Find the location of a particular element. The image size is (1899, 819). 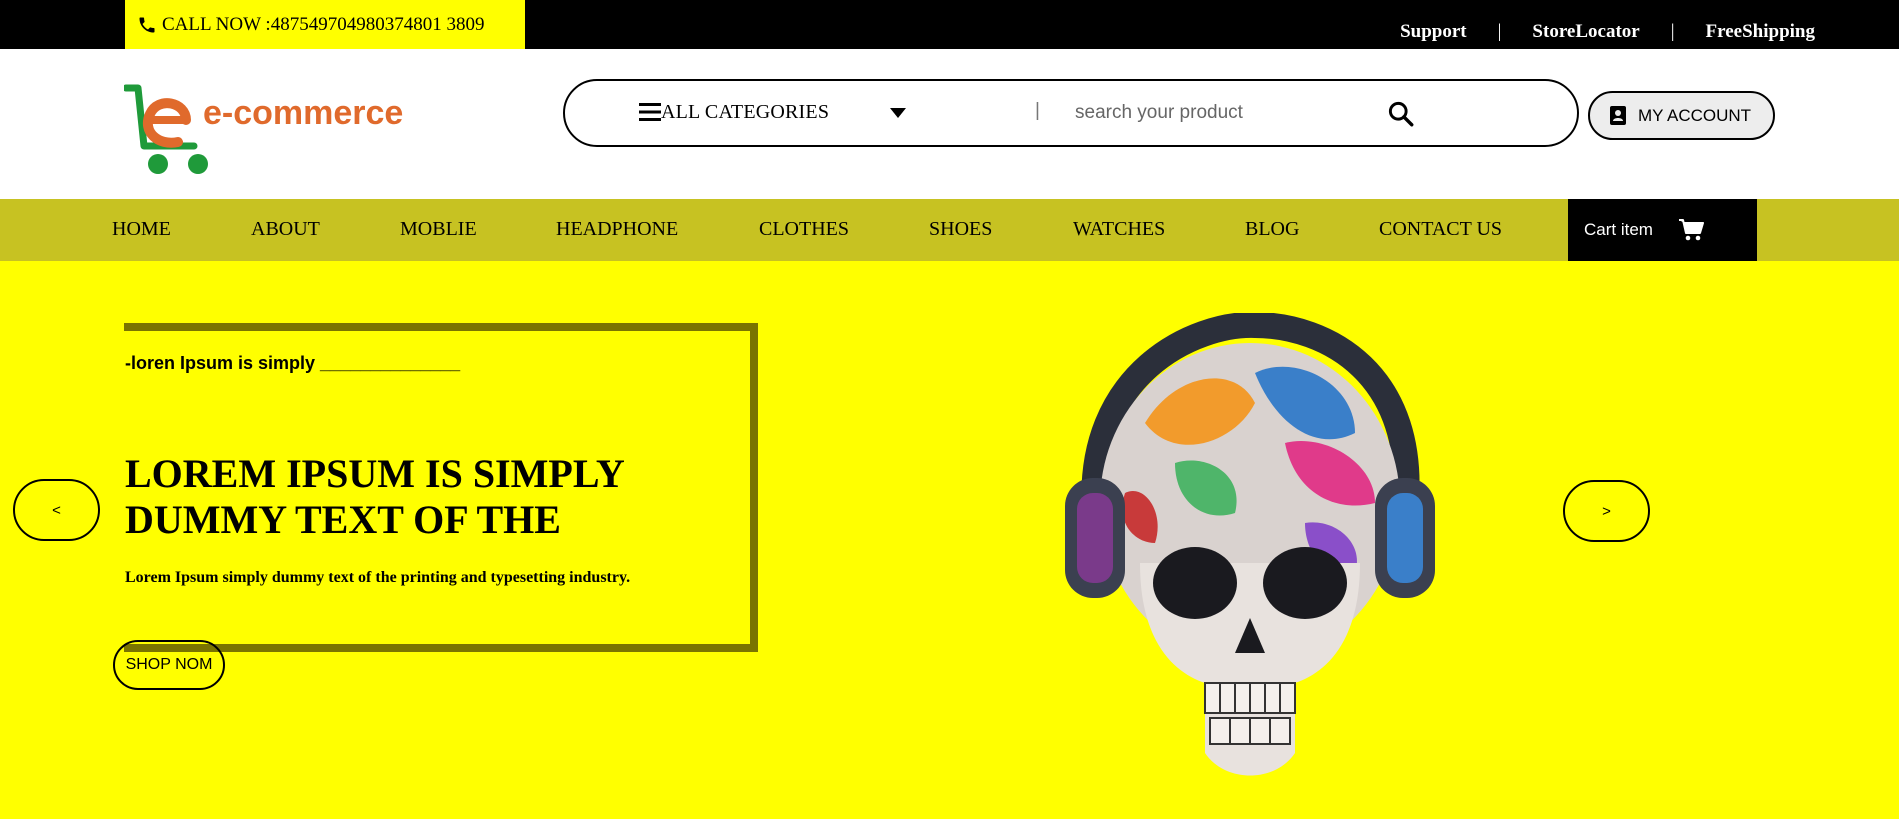

top-links: Support | StoreLocator | FreeShipping is located at coordinates (1607, 32).